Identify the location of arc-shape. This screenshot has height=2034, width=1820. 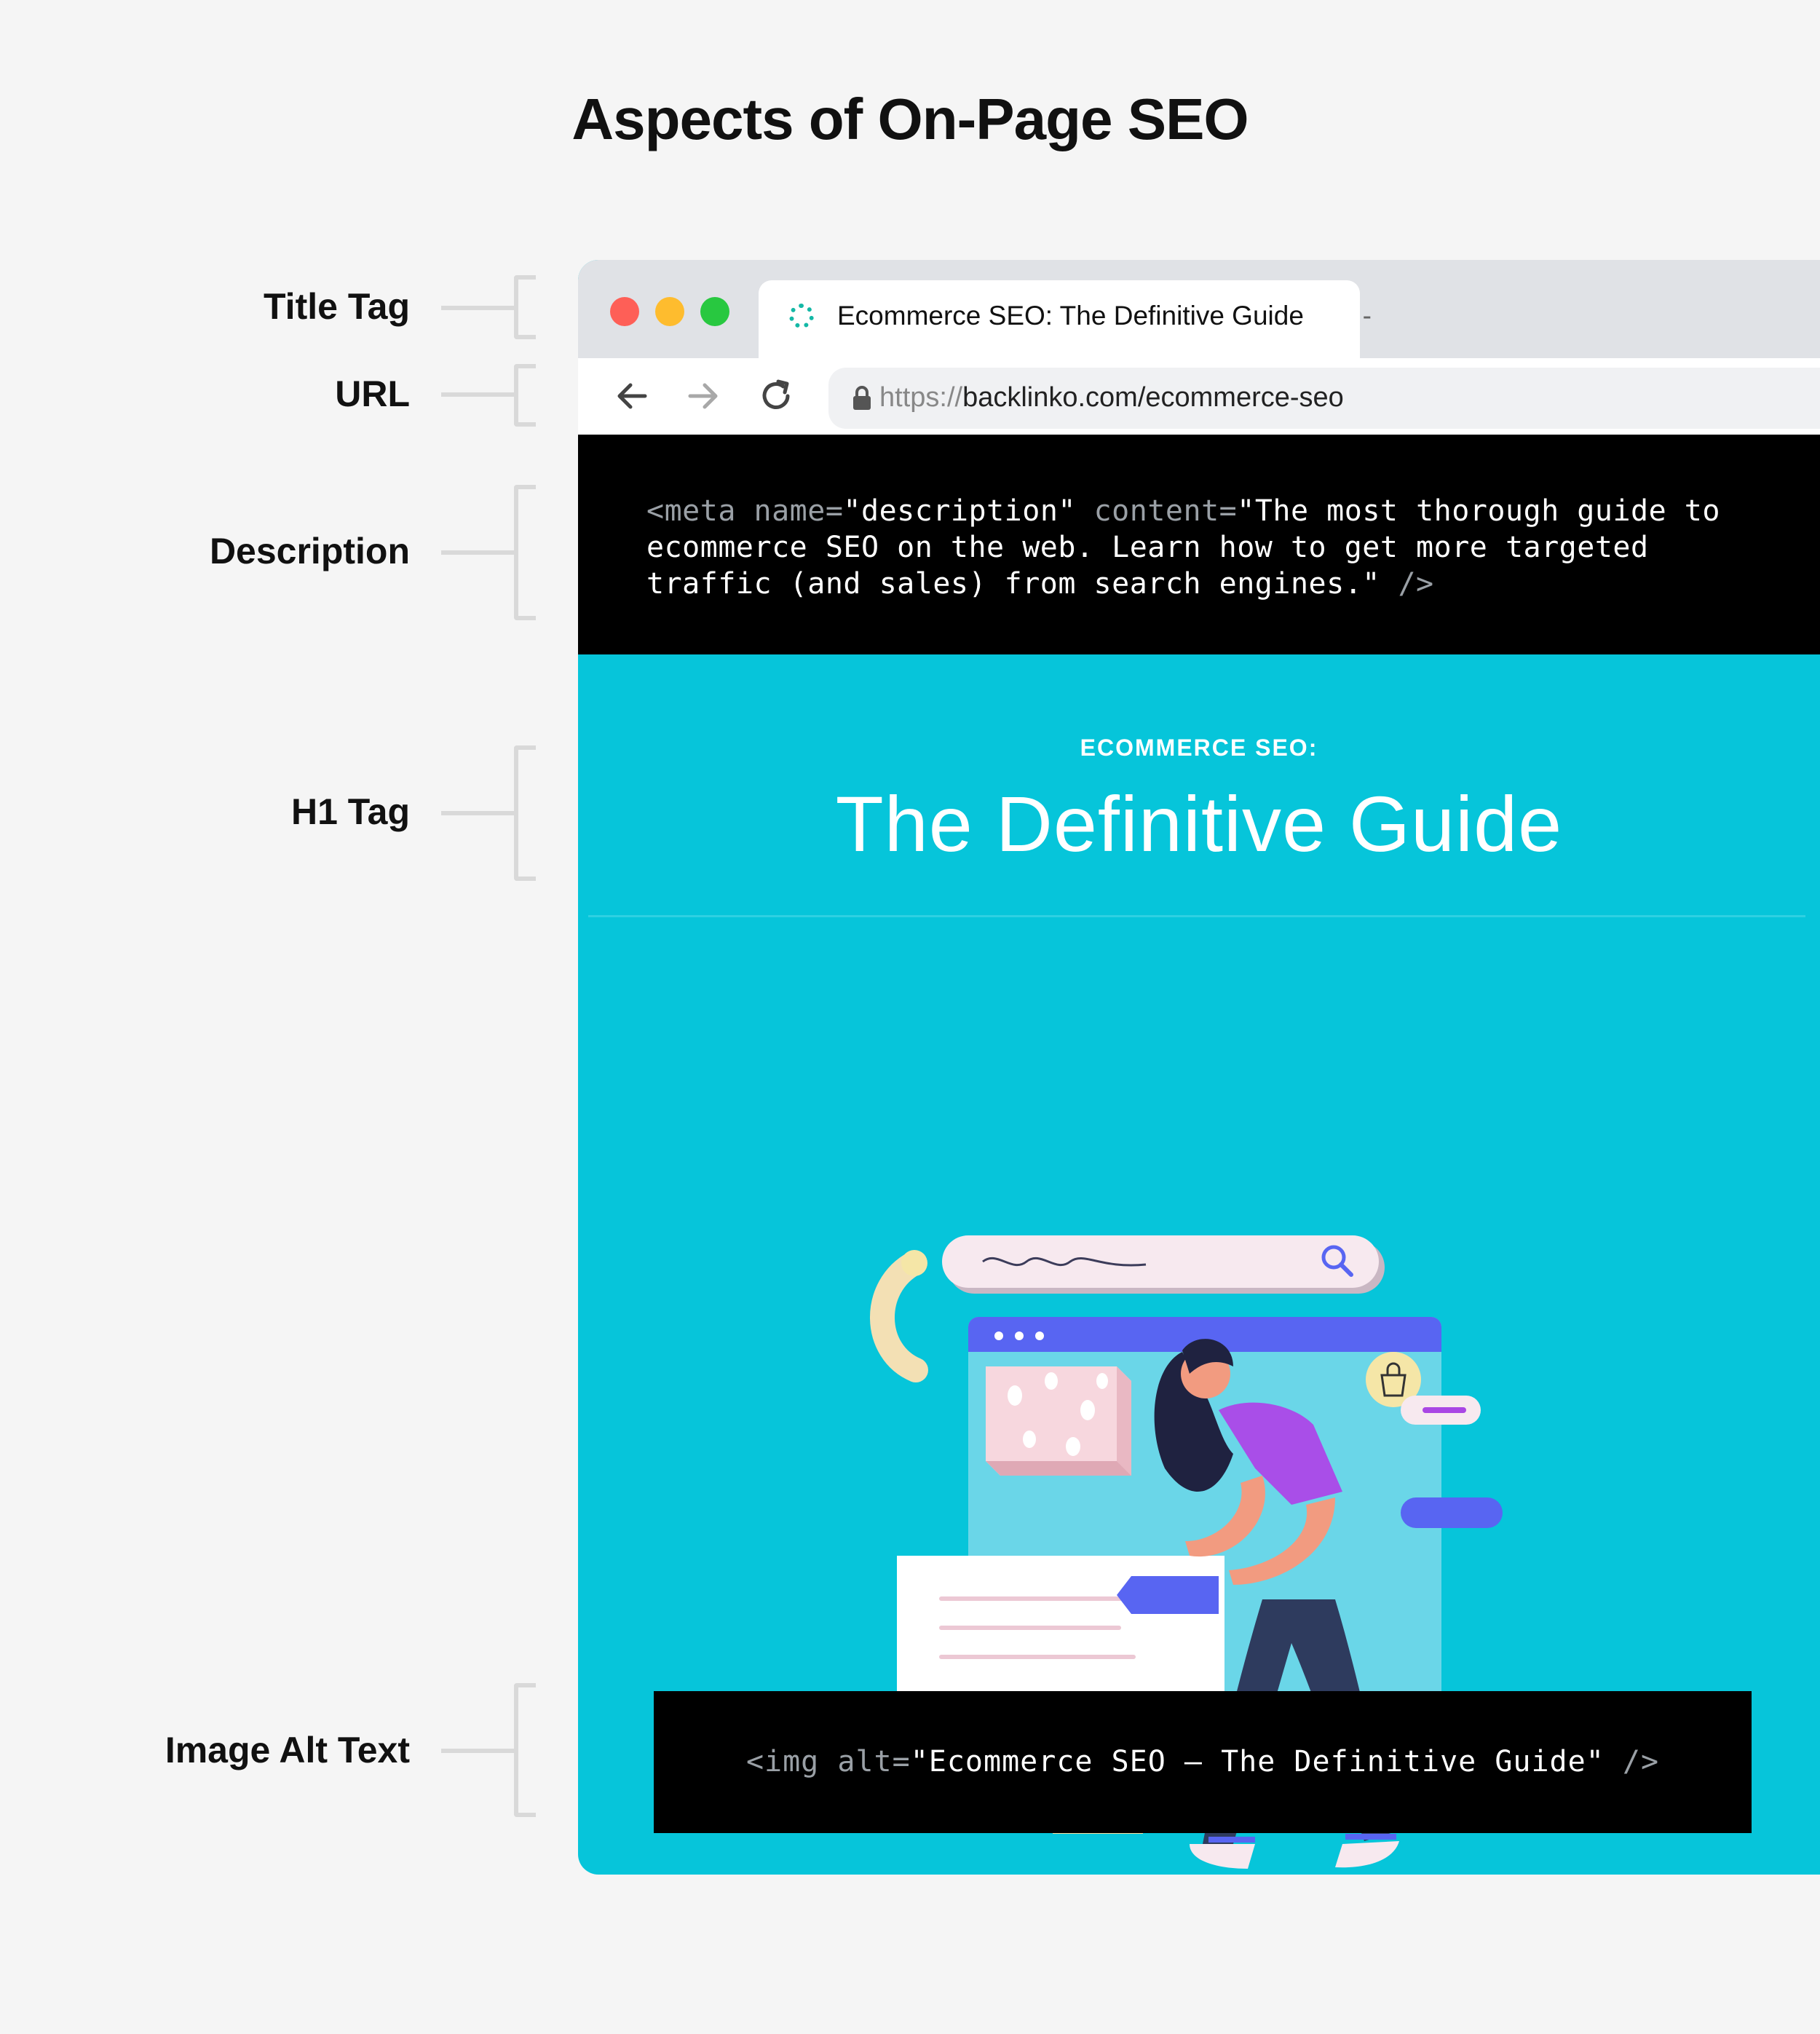
(899, 1316).